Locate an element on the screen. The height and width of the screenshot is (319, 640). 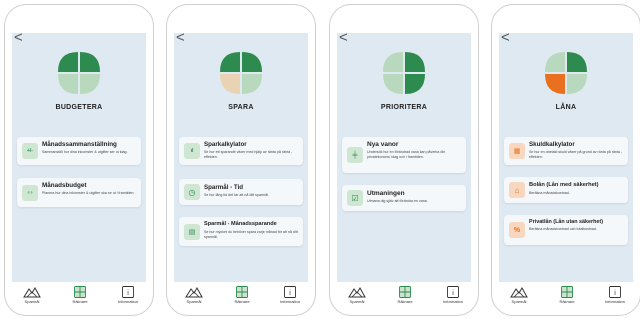
calendar-check-icon: ▤ is located at coordinates (192, 231).